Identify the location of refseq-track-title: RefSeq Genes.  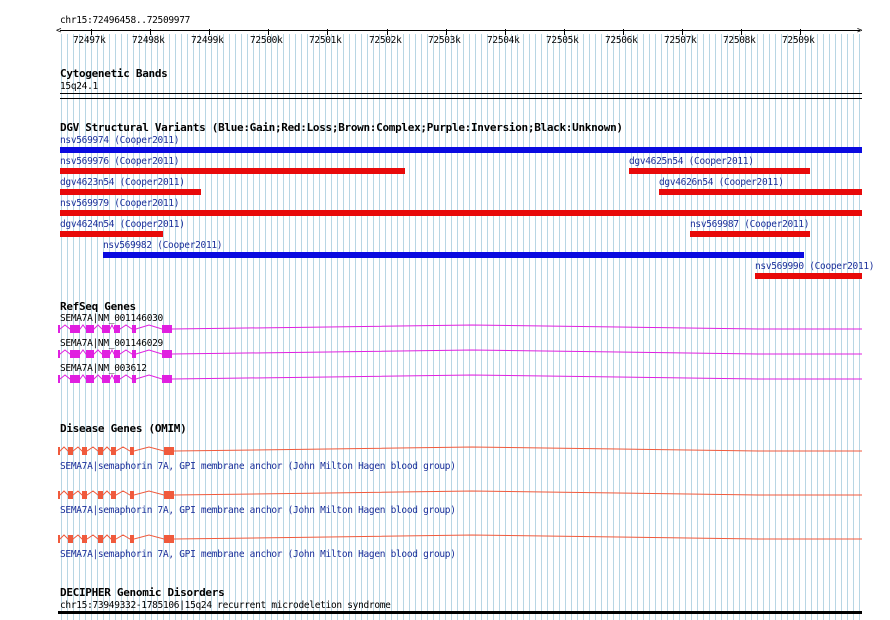
(98, 306).